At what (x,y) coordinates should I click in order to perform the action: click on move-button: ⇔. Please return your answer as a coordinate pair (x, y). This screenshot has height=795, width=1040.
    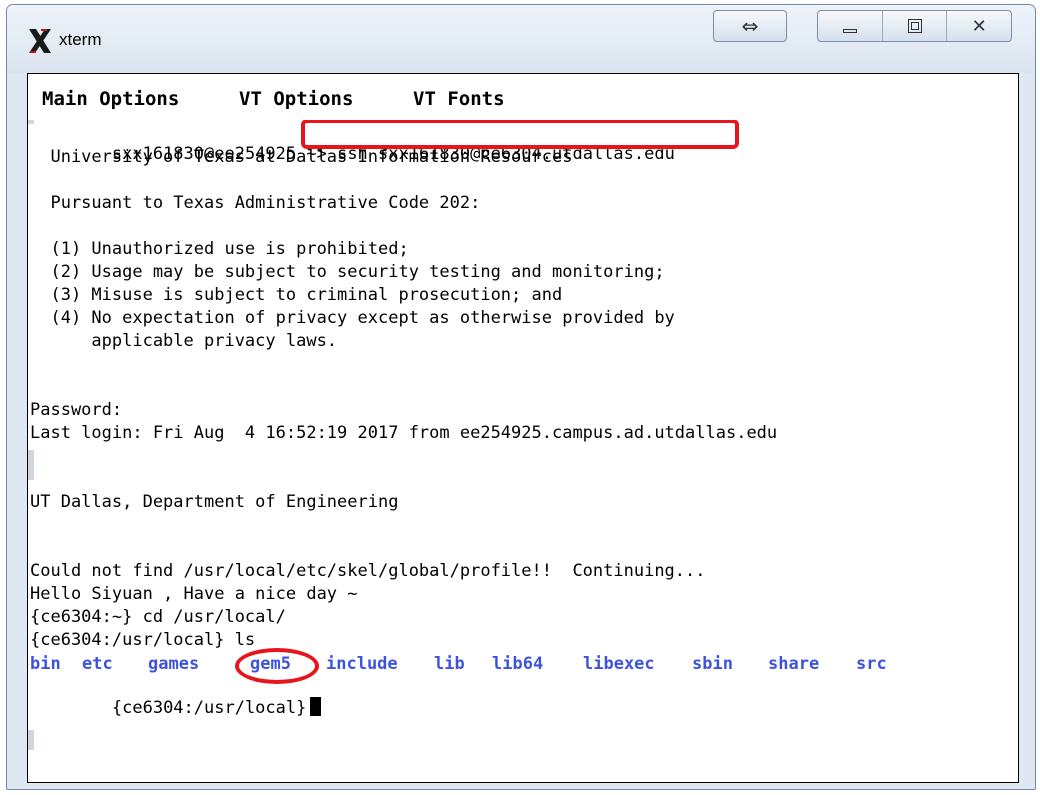
    Looking at the image, I should click on (750, 26).